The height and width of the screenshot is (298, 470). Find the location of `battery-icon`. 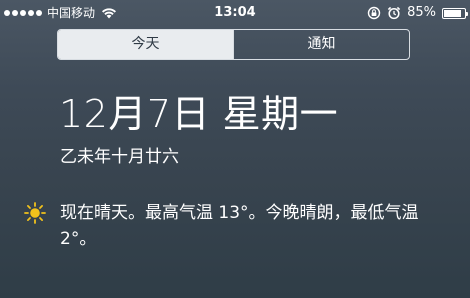

battery-icon is located at coordinates (455, 13).